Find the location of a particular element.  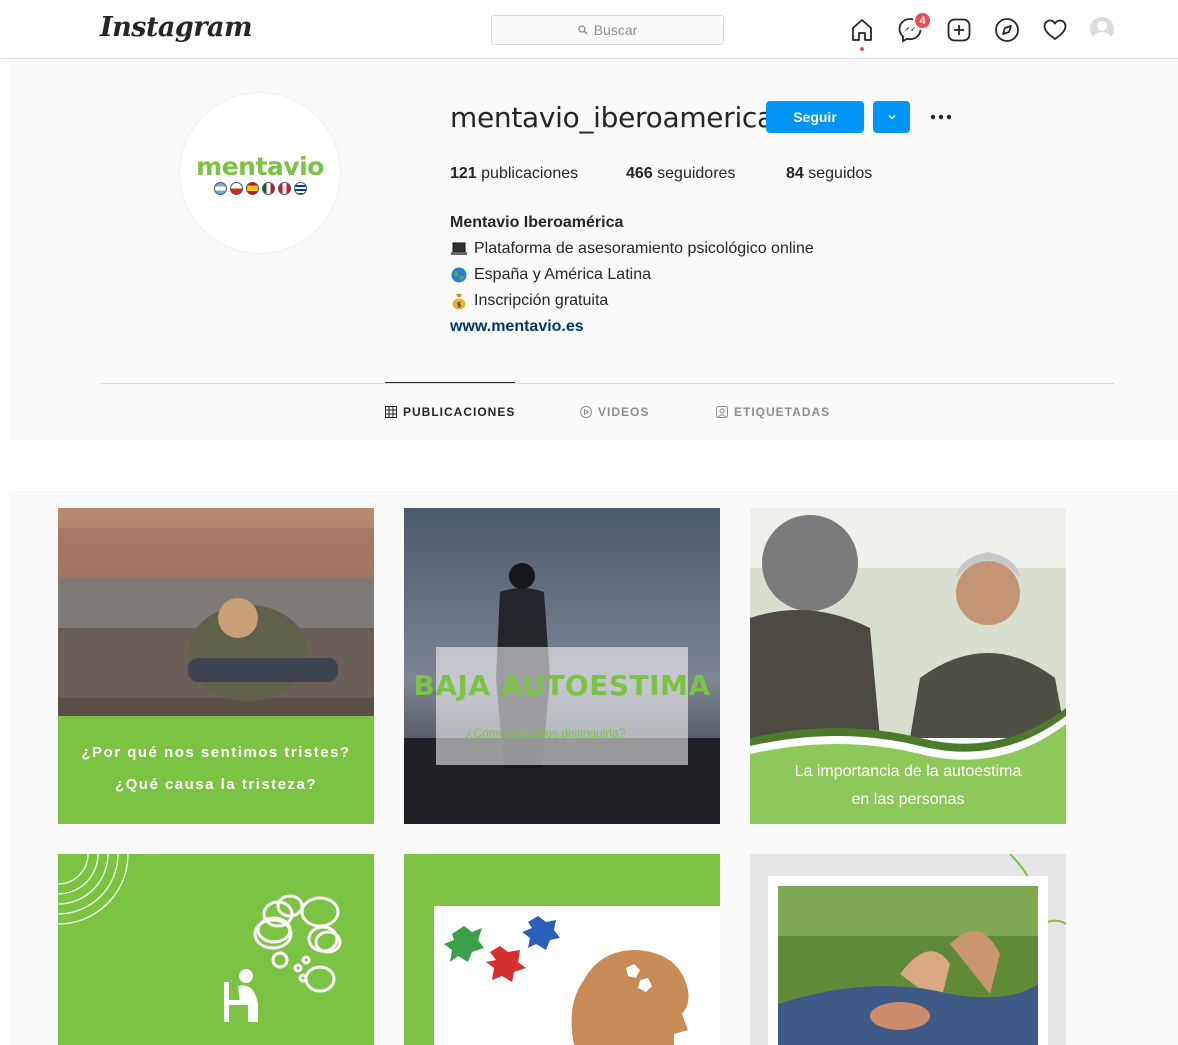

tab-videos-label: VIDEOS is located at coordinates (624, 412).